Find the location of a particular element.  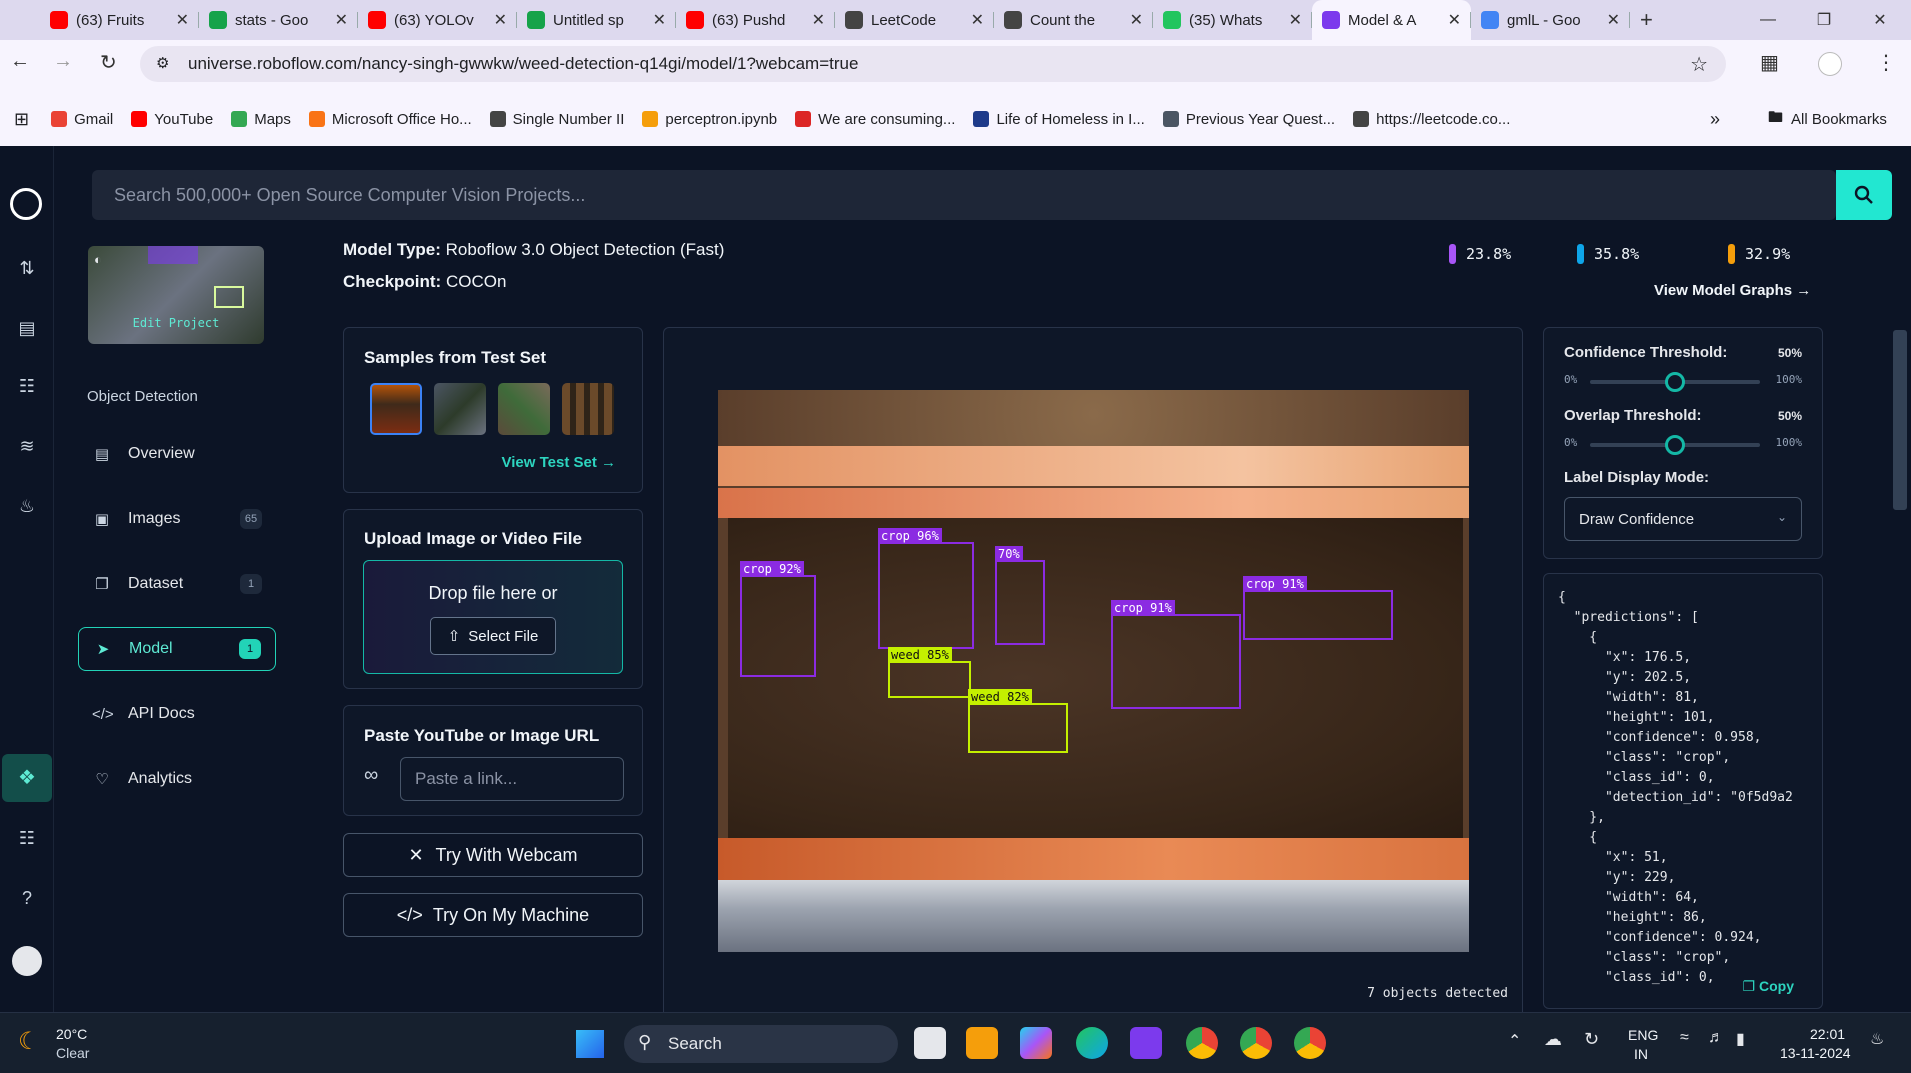

new-tab-button: + is located at coordinates (1646, 20).